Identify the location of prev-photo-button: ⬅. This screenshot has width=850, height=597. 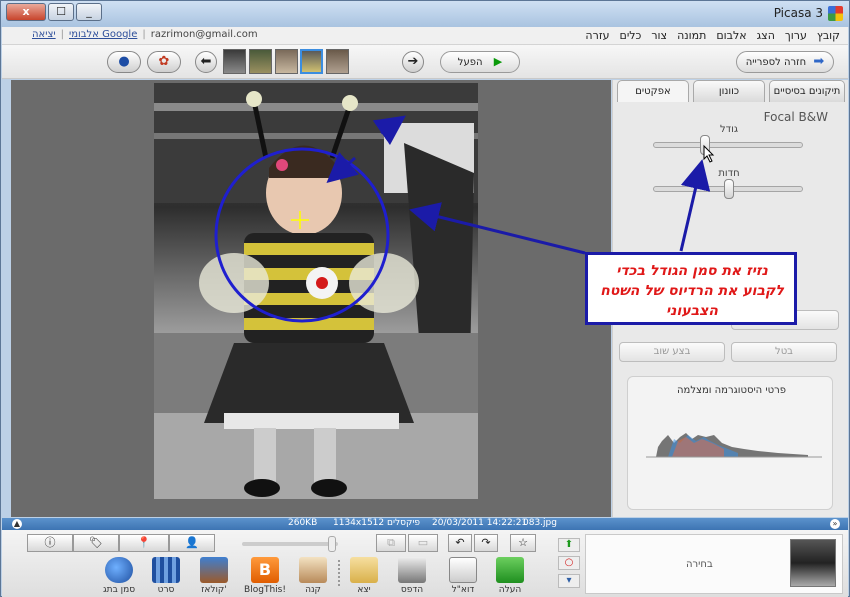
(206, 62).